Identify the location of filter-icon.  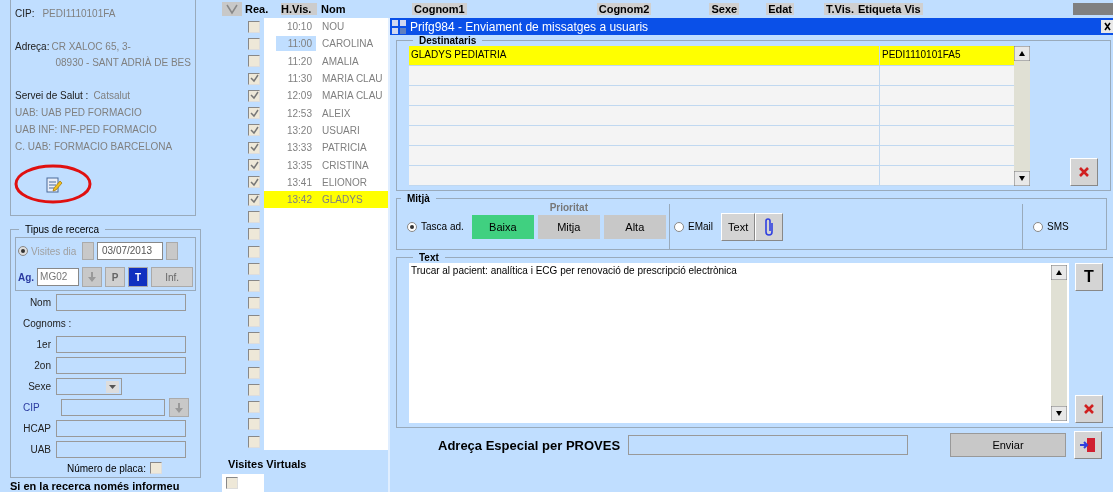
(232, 9).